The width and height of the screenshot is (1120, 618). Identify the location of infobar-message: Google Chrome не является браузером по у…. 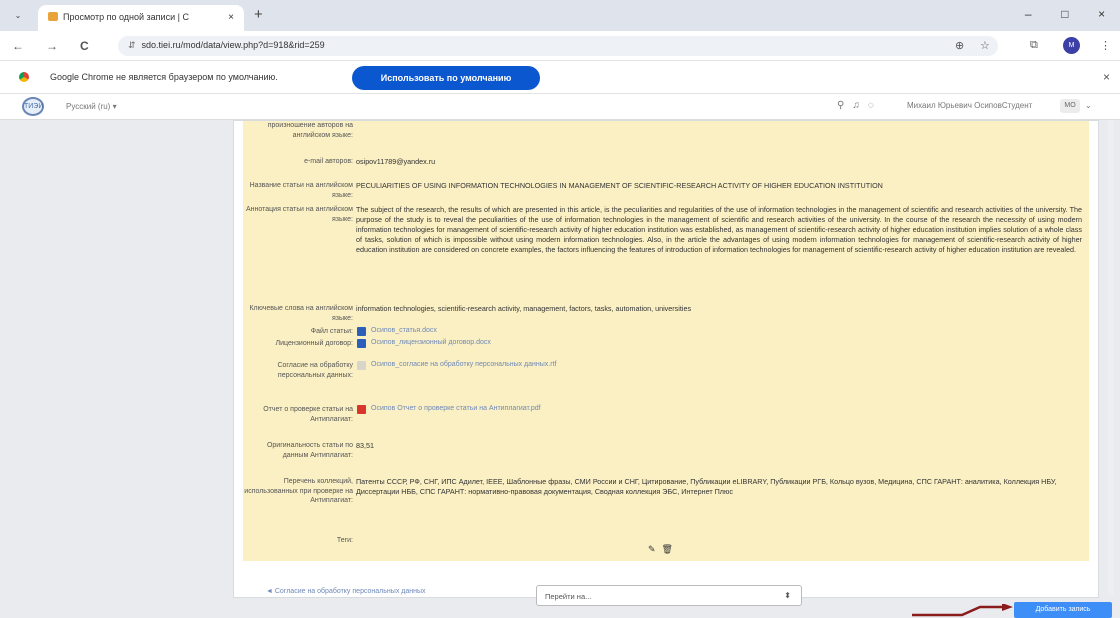
(164, 77).